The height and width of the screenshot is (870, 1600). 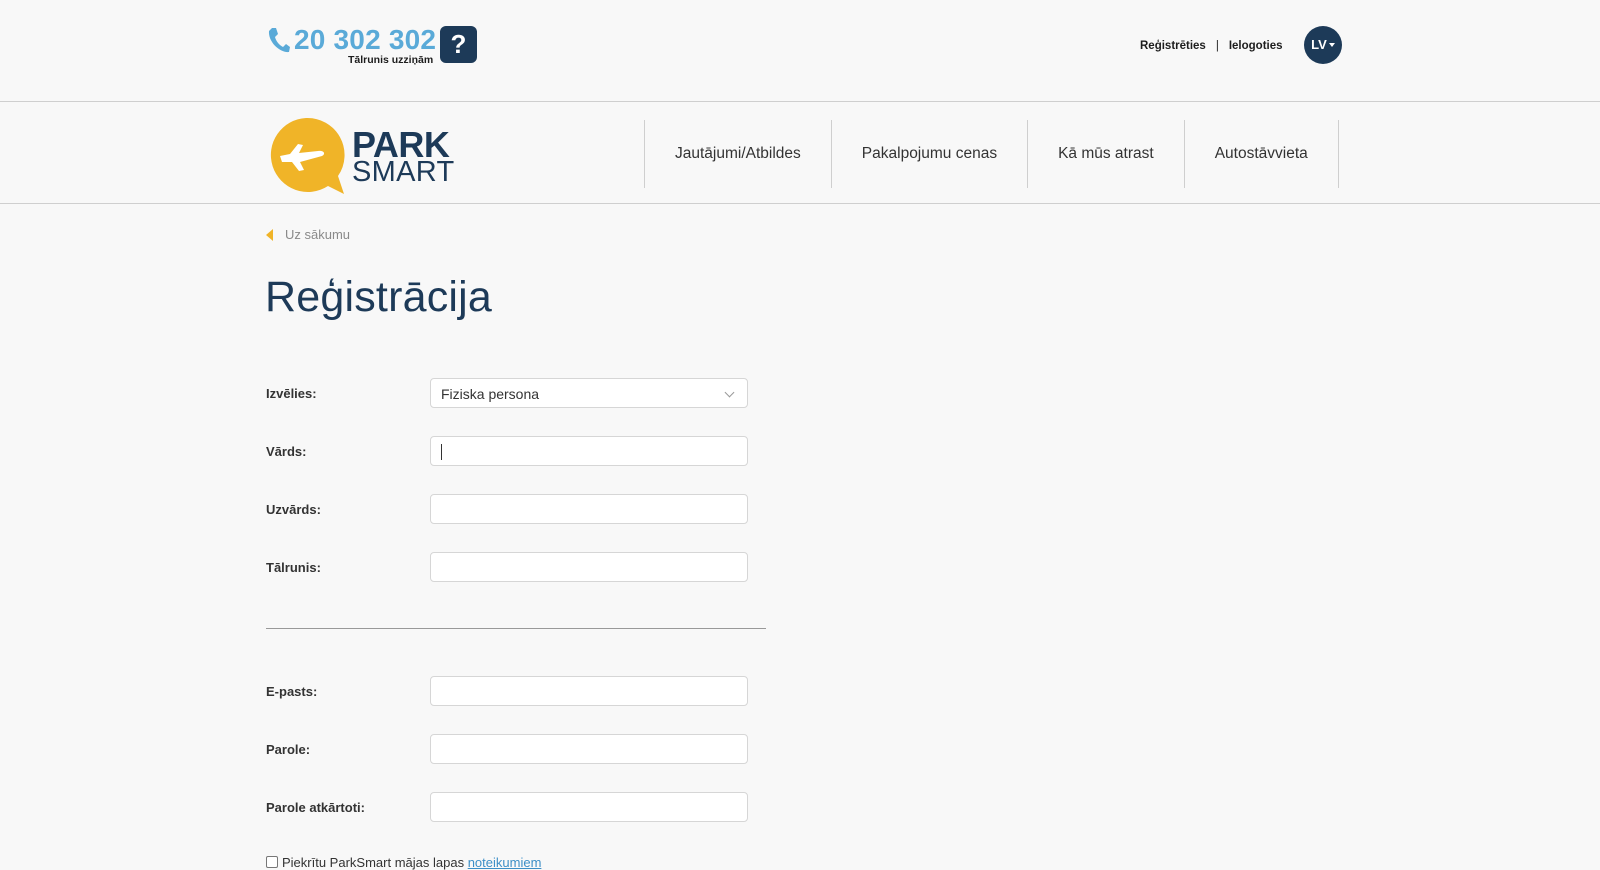 I want to click on triangle-left-icon, so click(x=269, y=234).